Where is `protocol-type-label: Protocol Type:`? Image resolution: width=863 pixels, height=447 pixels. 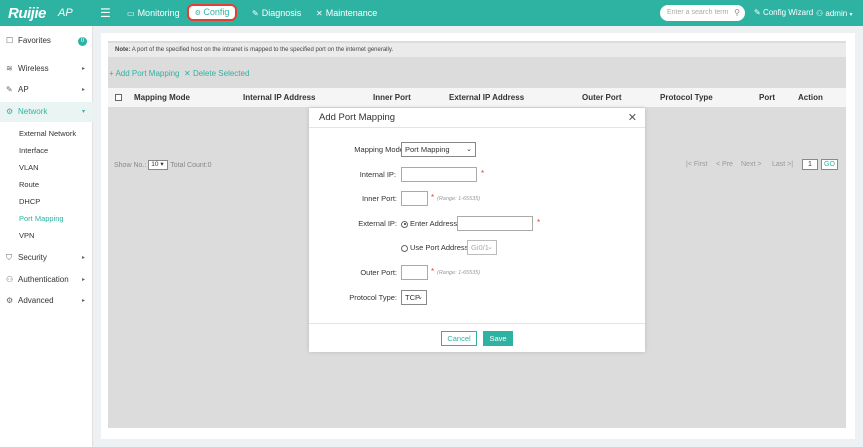
protocol-type-label: Protocol Type: is located at coordinates (373, 297).